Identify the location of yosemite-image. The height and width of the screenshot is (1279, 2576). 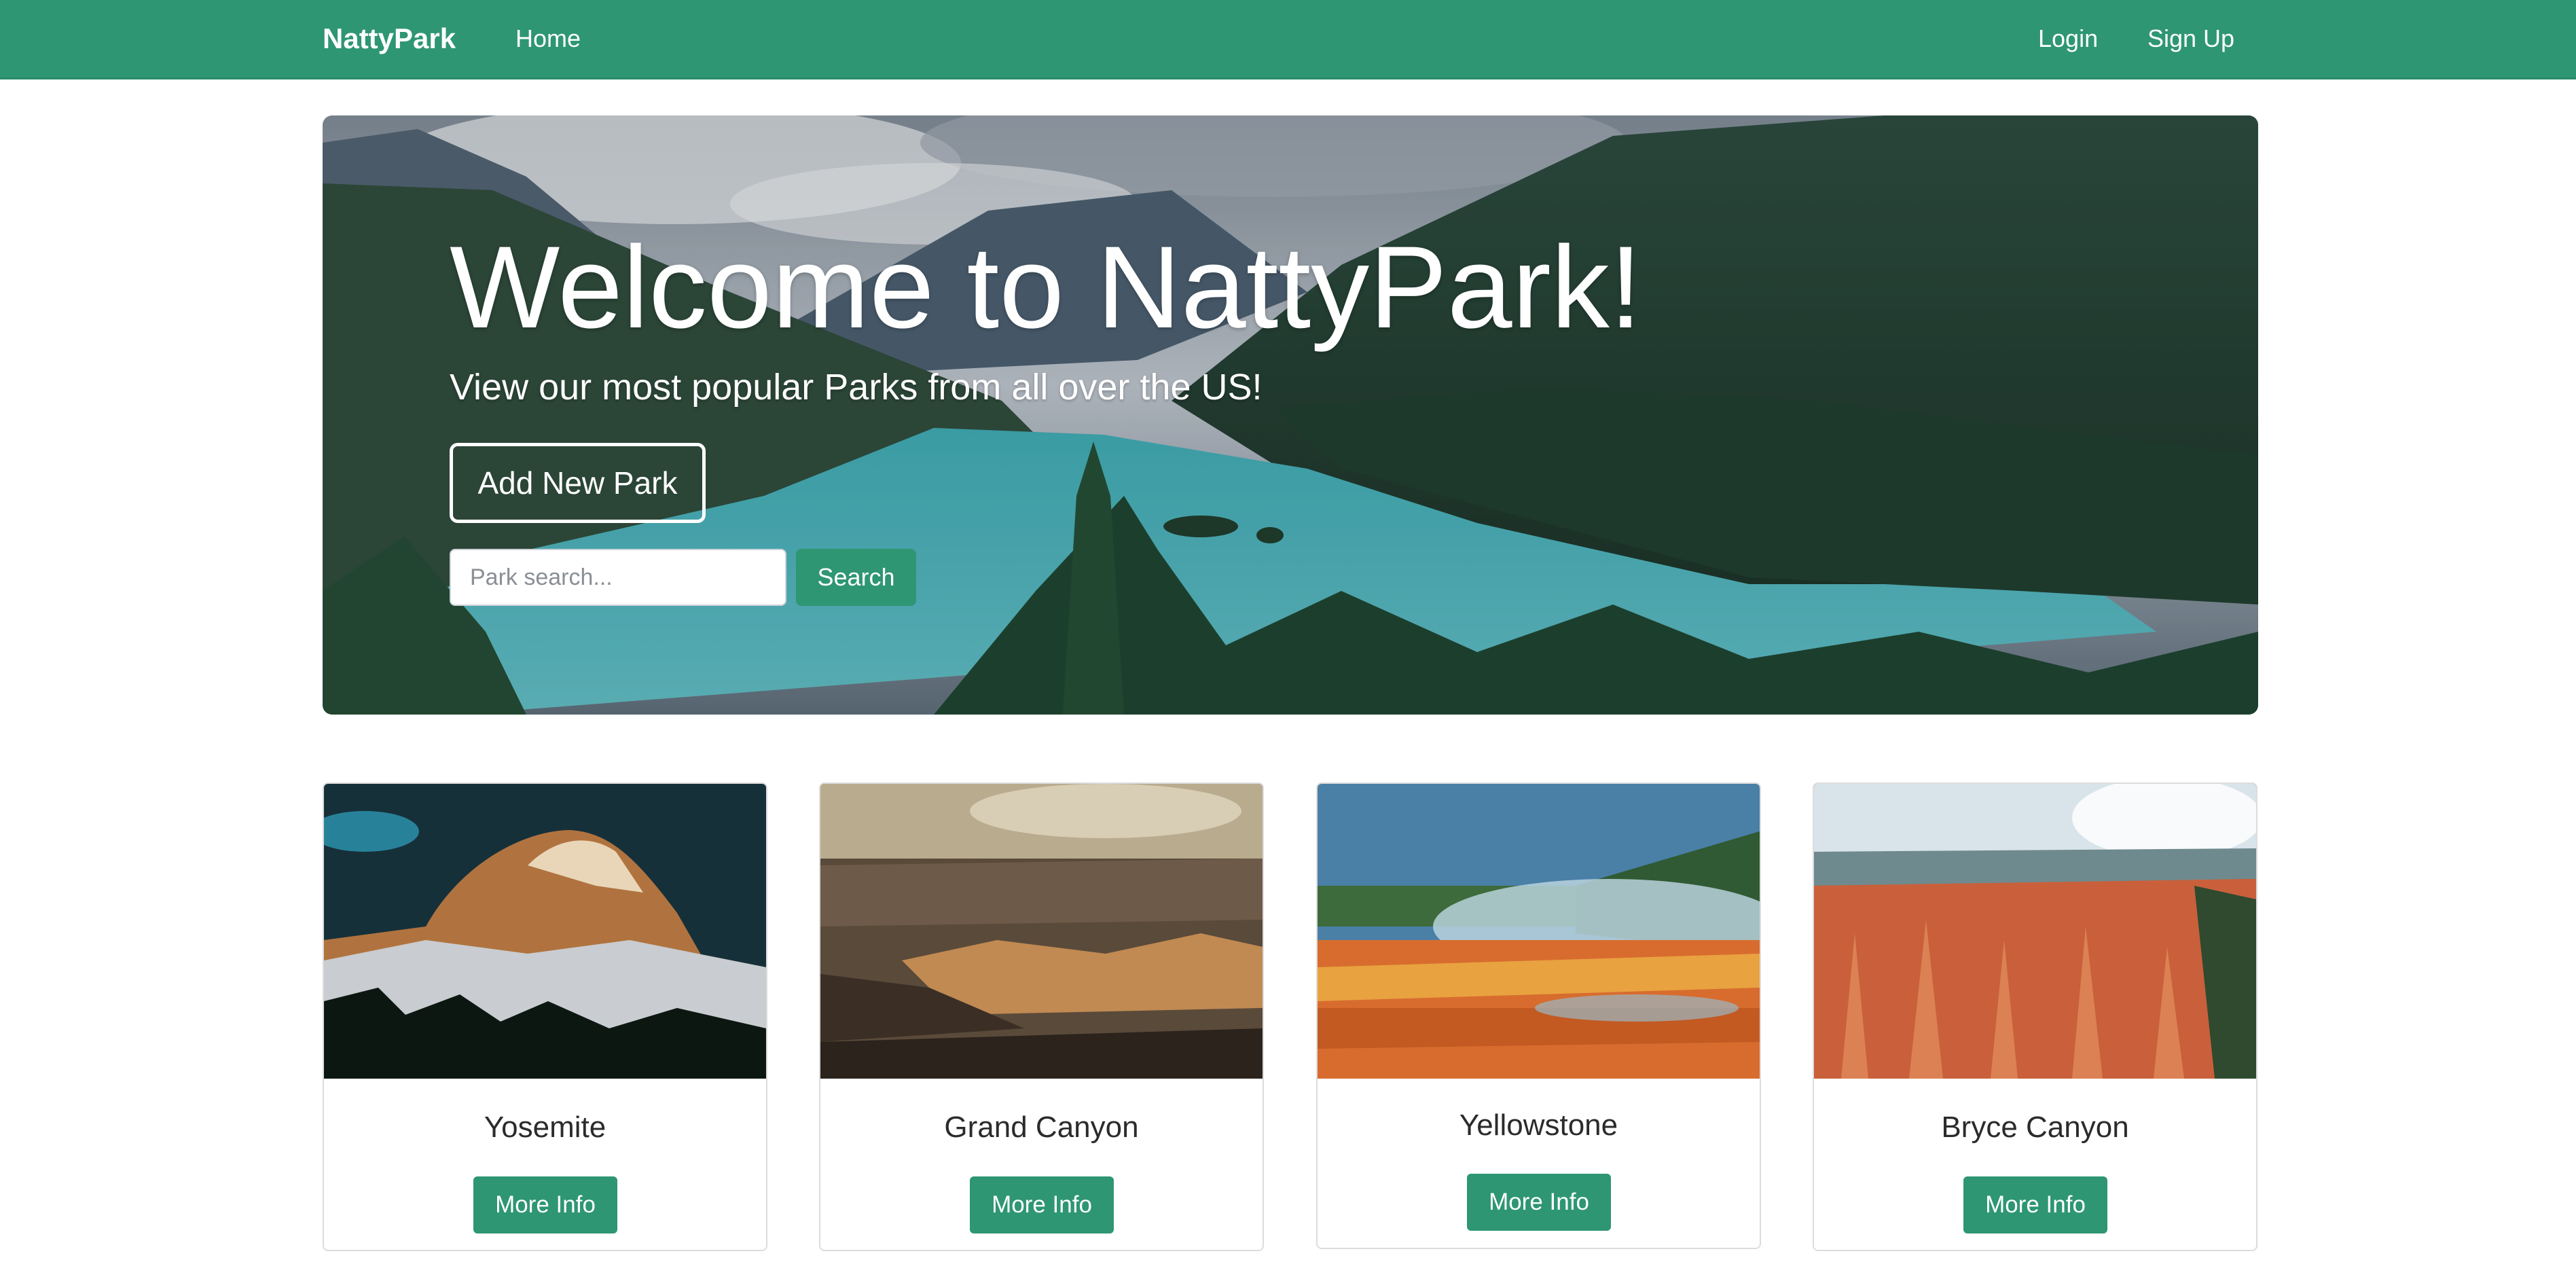
(545, 931).